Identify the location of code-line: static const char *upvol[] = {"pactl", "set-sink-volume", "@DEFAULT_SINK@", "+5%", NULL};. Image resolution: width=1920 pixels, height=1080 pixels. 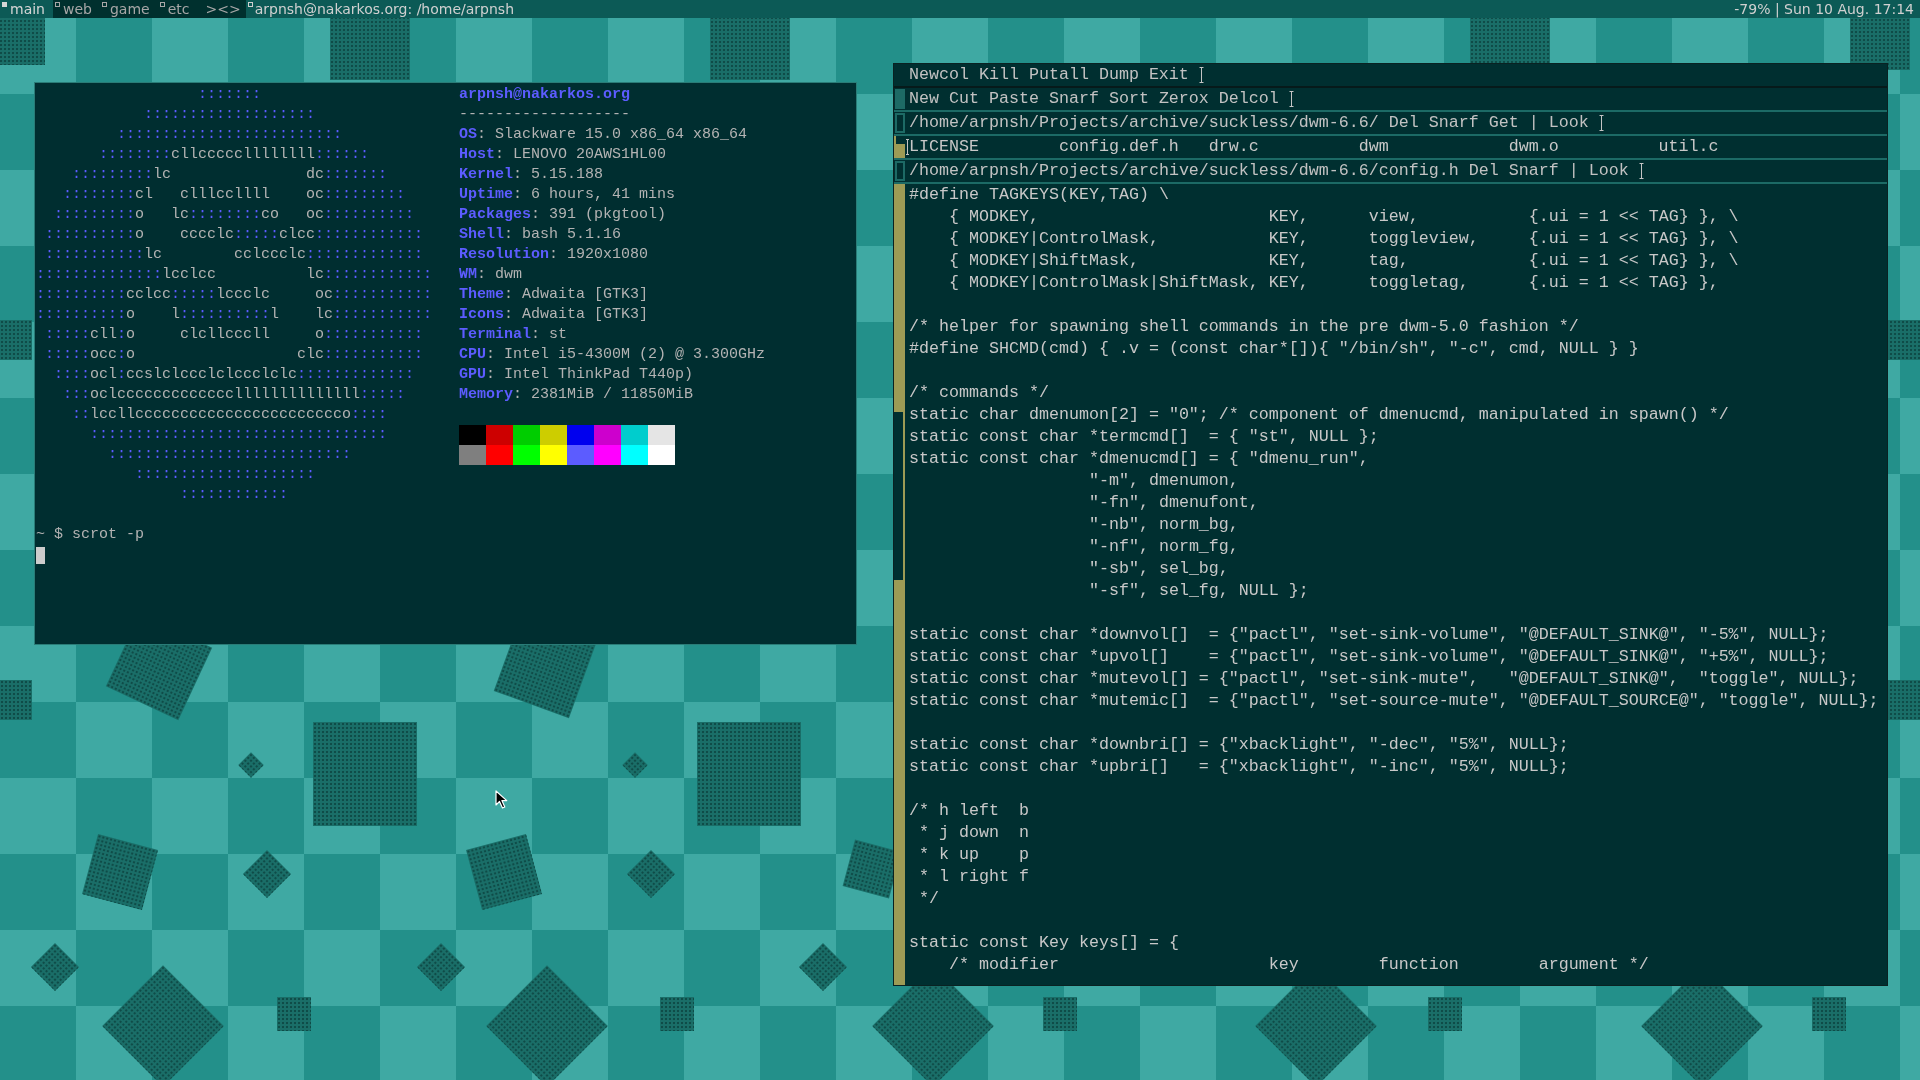
(1369, 656).